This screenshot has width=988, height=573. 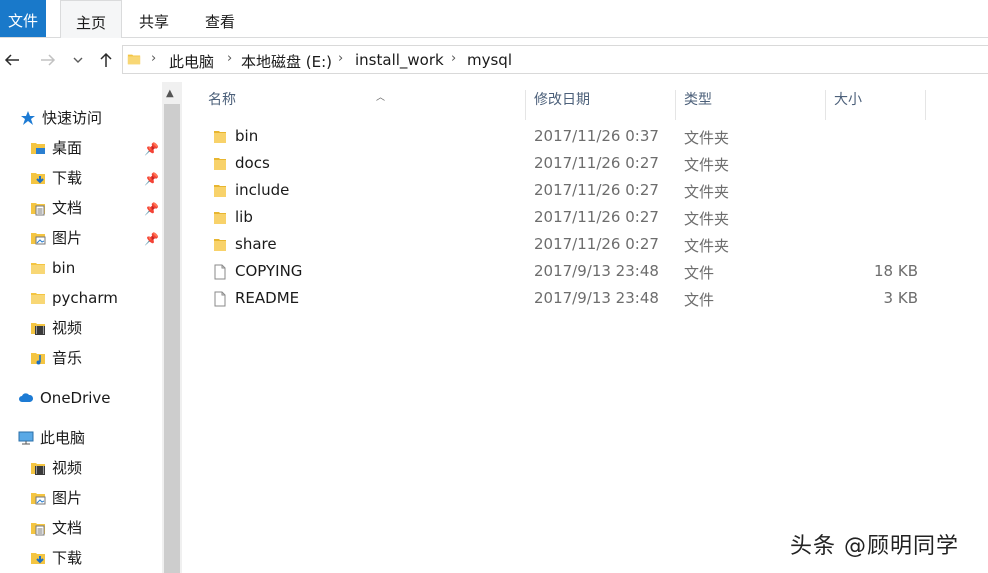 What do you see at coordinates (489, 60) in the screenshot?
I see `breadcrumb-mysql: mysql` at bounding box center [489, 60].